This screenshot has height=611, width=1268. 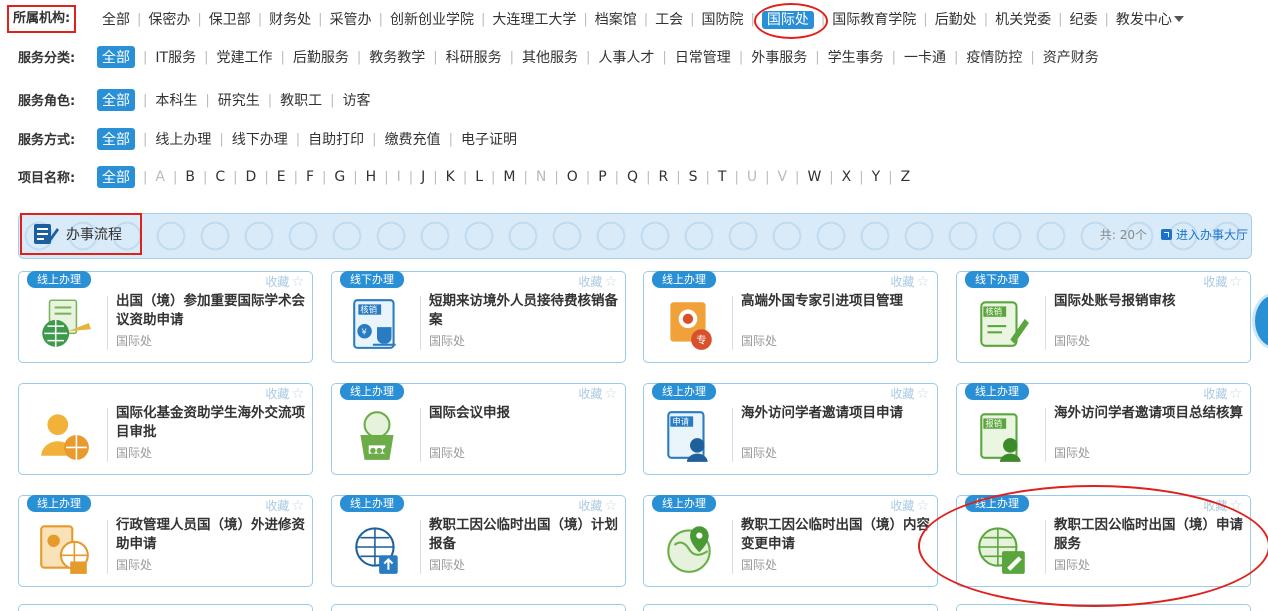 I want to click on filter-option-name: M, so click(x=509, y=177).